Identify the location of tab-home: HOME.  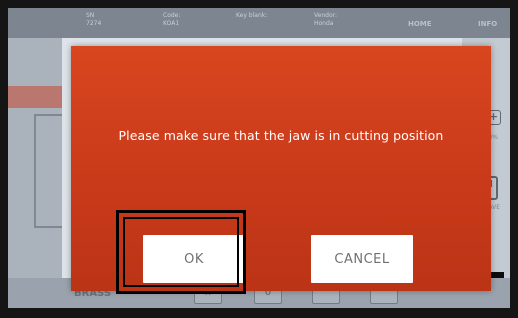
(420, 24).